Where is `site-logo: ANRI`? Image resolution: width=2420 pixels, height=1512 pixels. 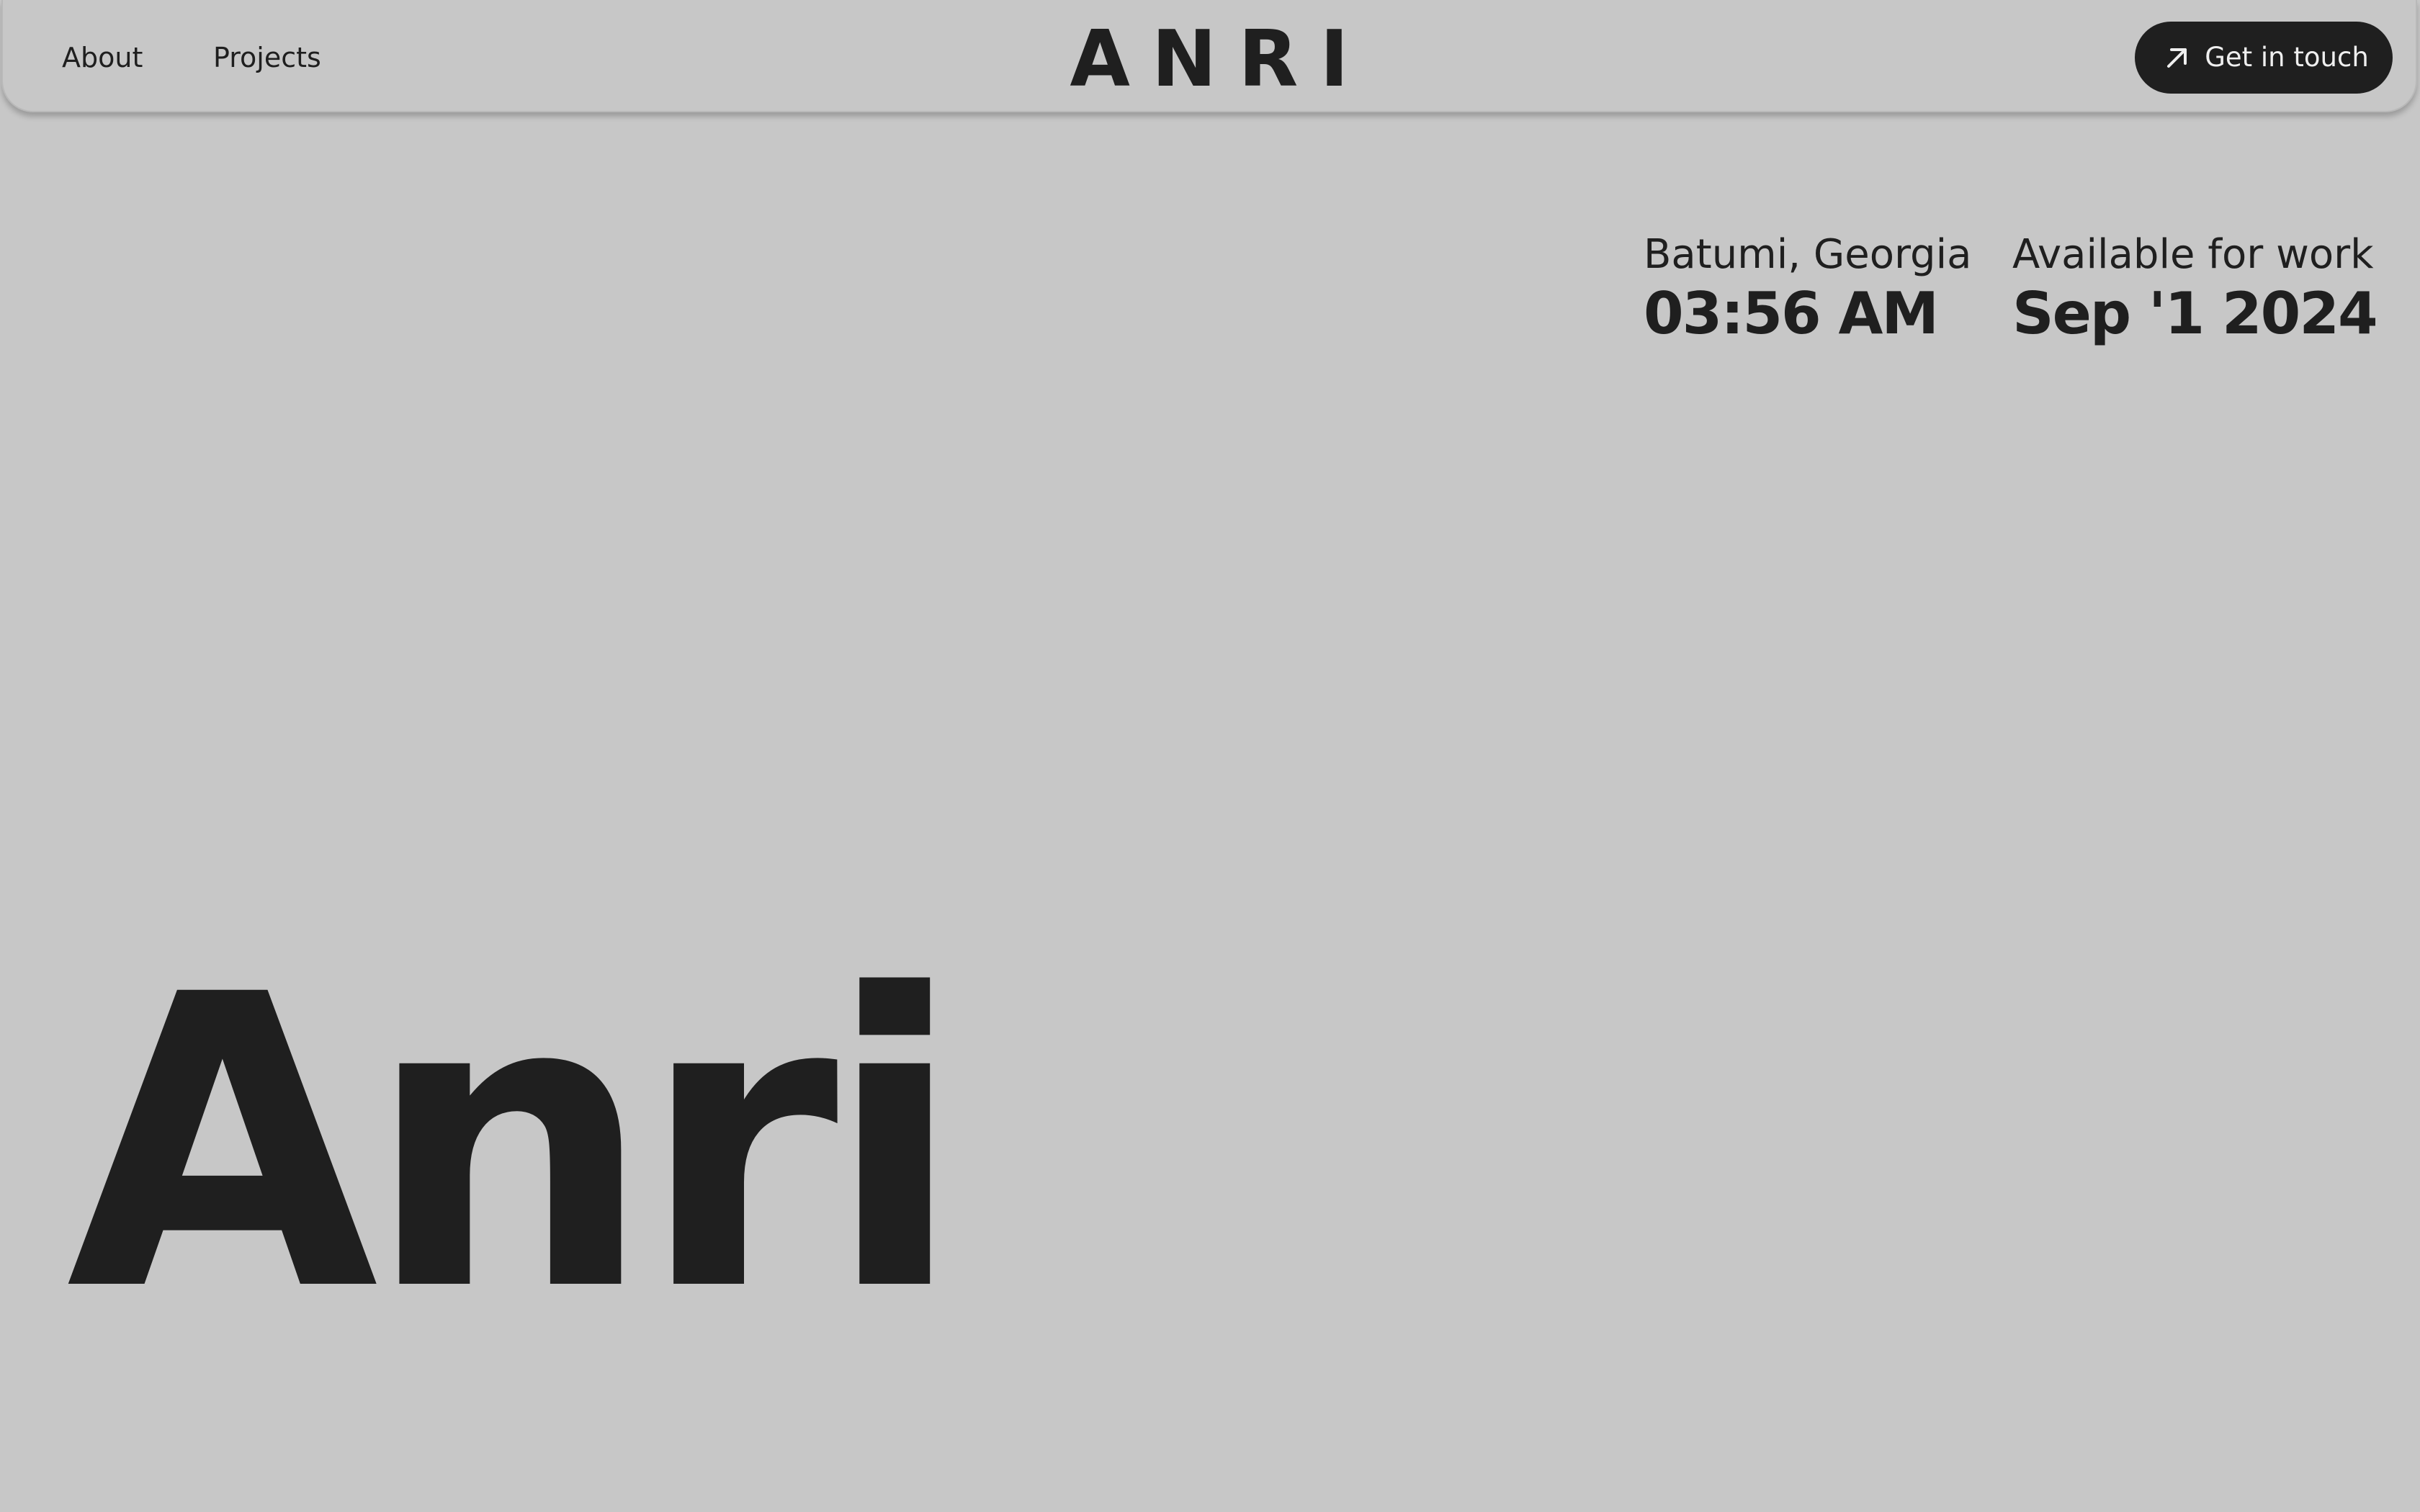 site-logo: ANRI is located at coordinates (1209, 60).